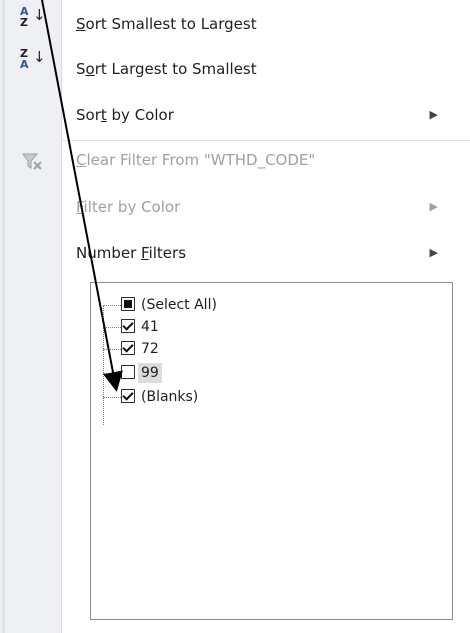 This screenshot has height=633, width=470. Describe the element at coordinates (150, 327) in the screenshot. I see `list-item-label: 41` at that location.